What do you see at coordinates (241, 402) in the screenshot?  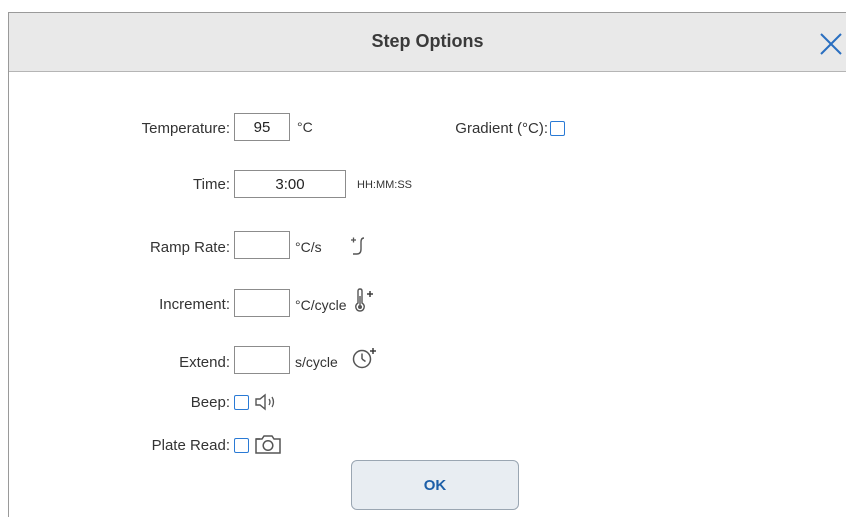 I see `beep-checkbox` at bounding box center [241, 402].